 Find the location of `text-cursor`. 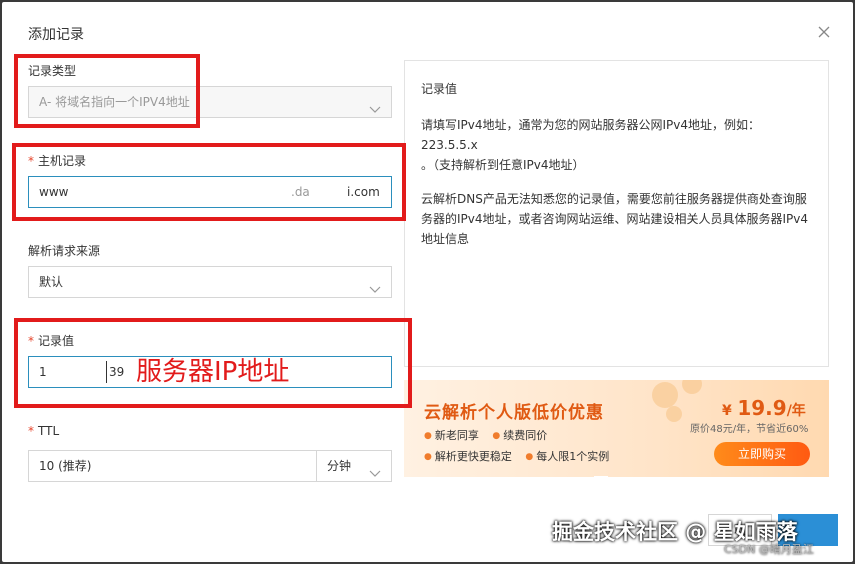

text-cursor is located at coordinates (106, 372).